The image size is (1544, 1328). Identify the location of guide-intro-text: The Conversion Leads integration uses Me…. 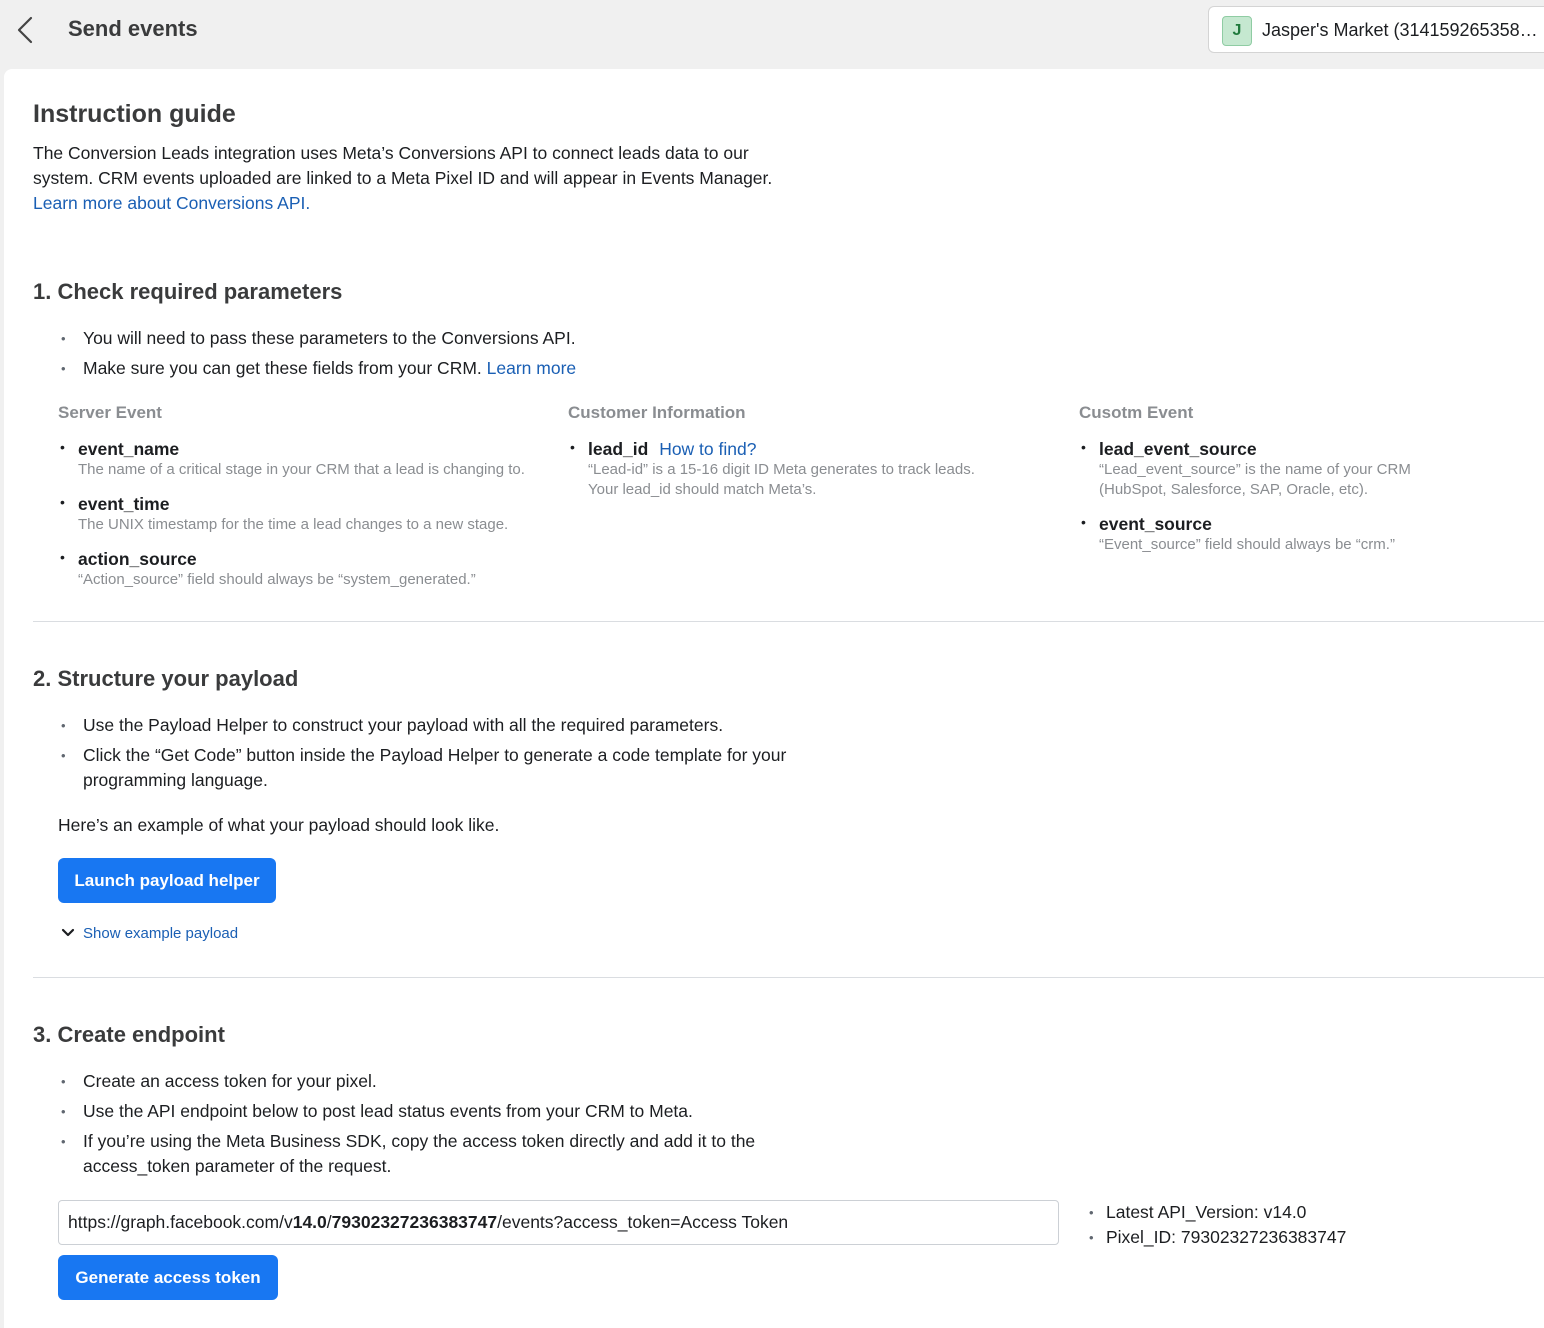
(403, 165).